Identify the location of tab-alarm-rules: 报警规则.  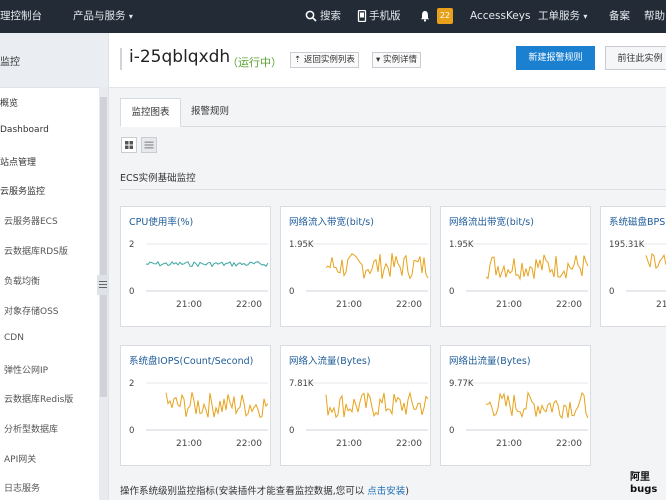
(210, 112).